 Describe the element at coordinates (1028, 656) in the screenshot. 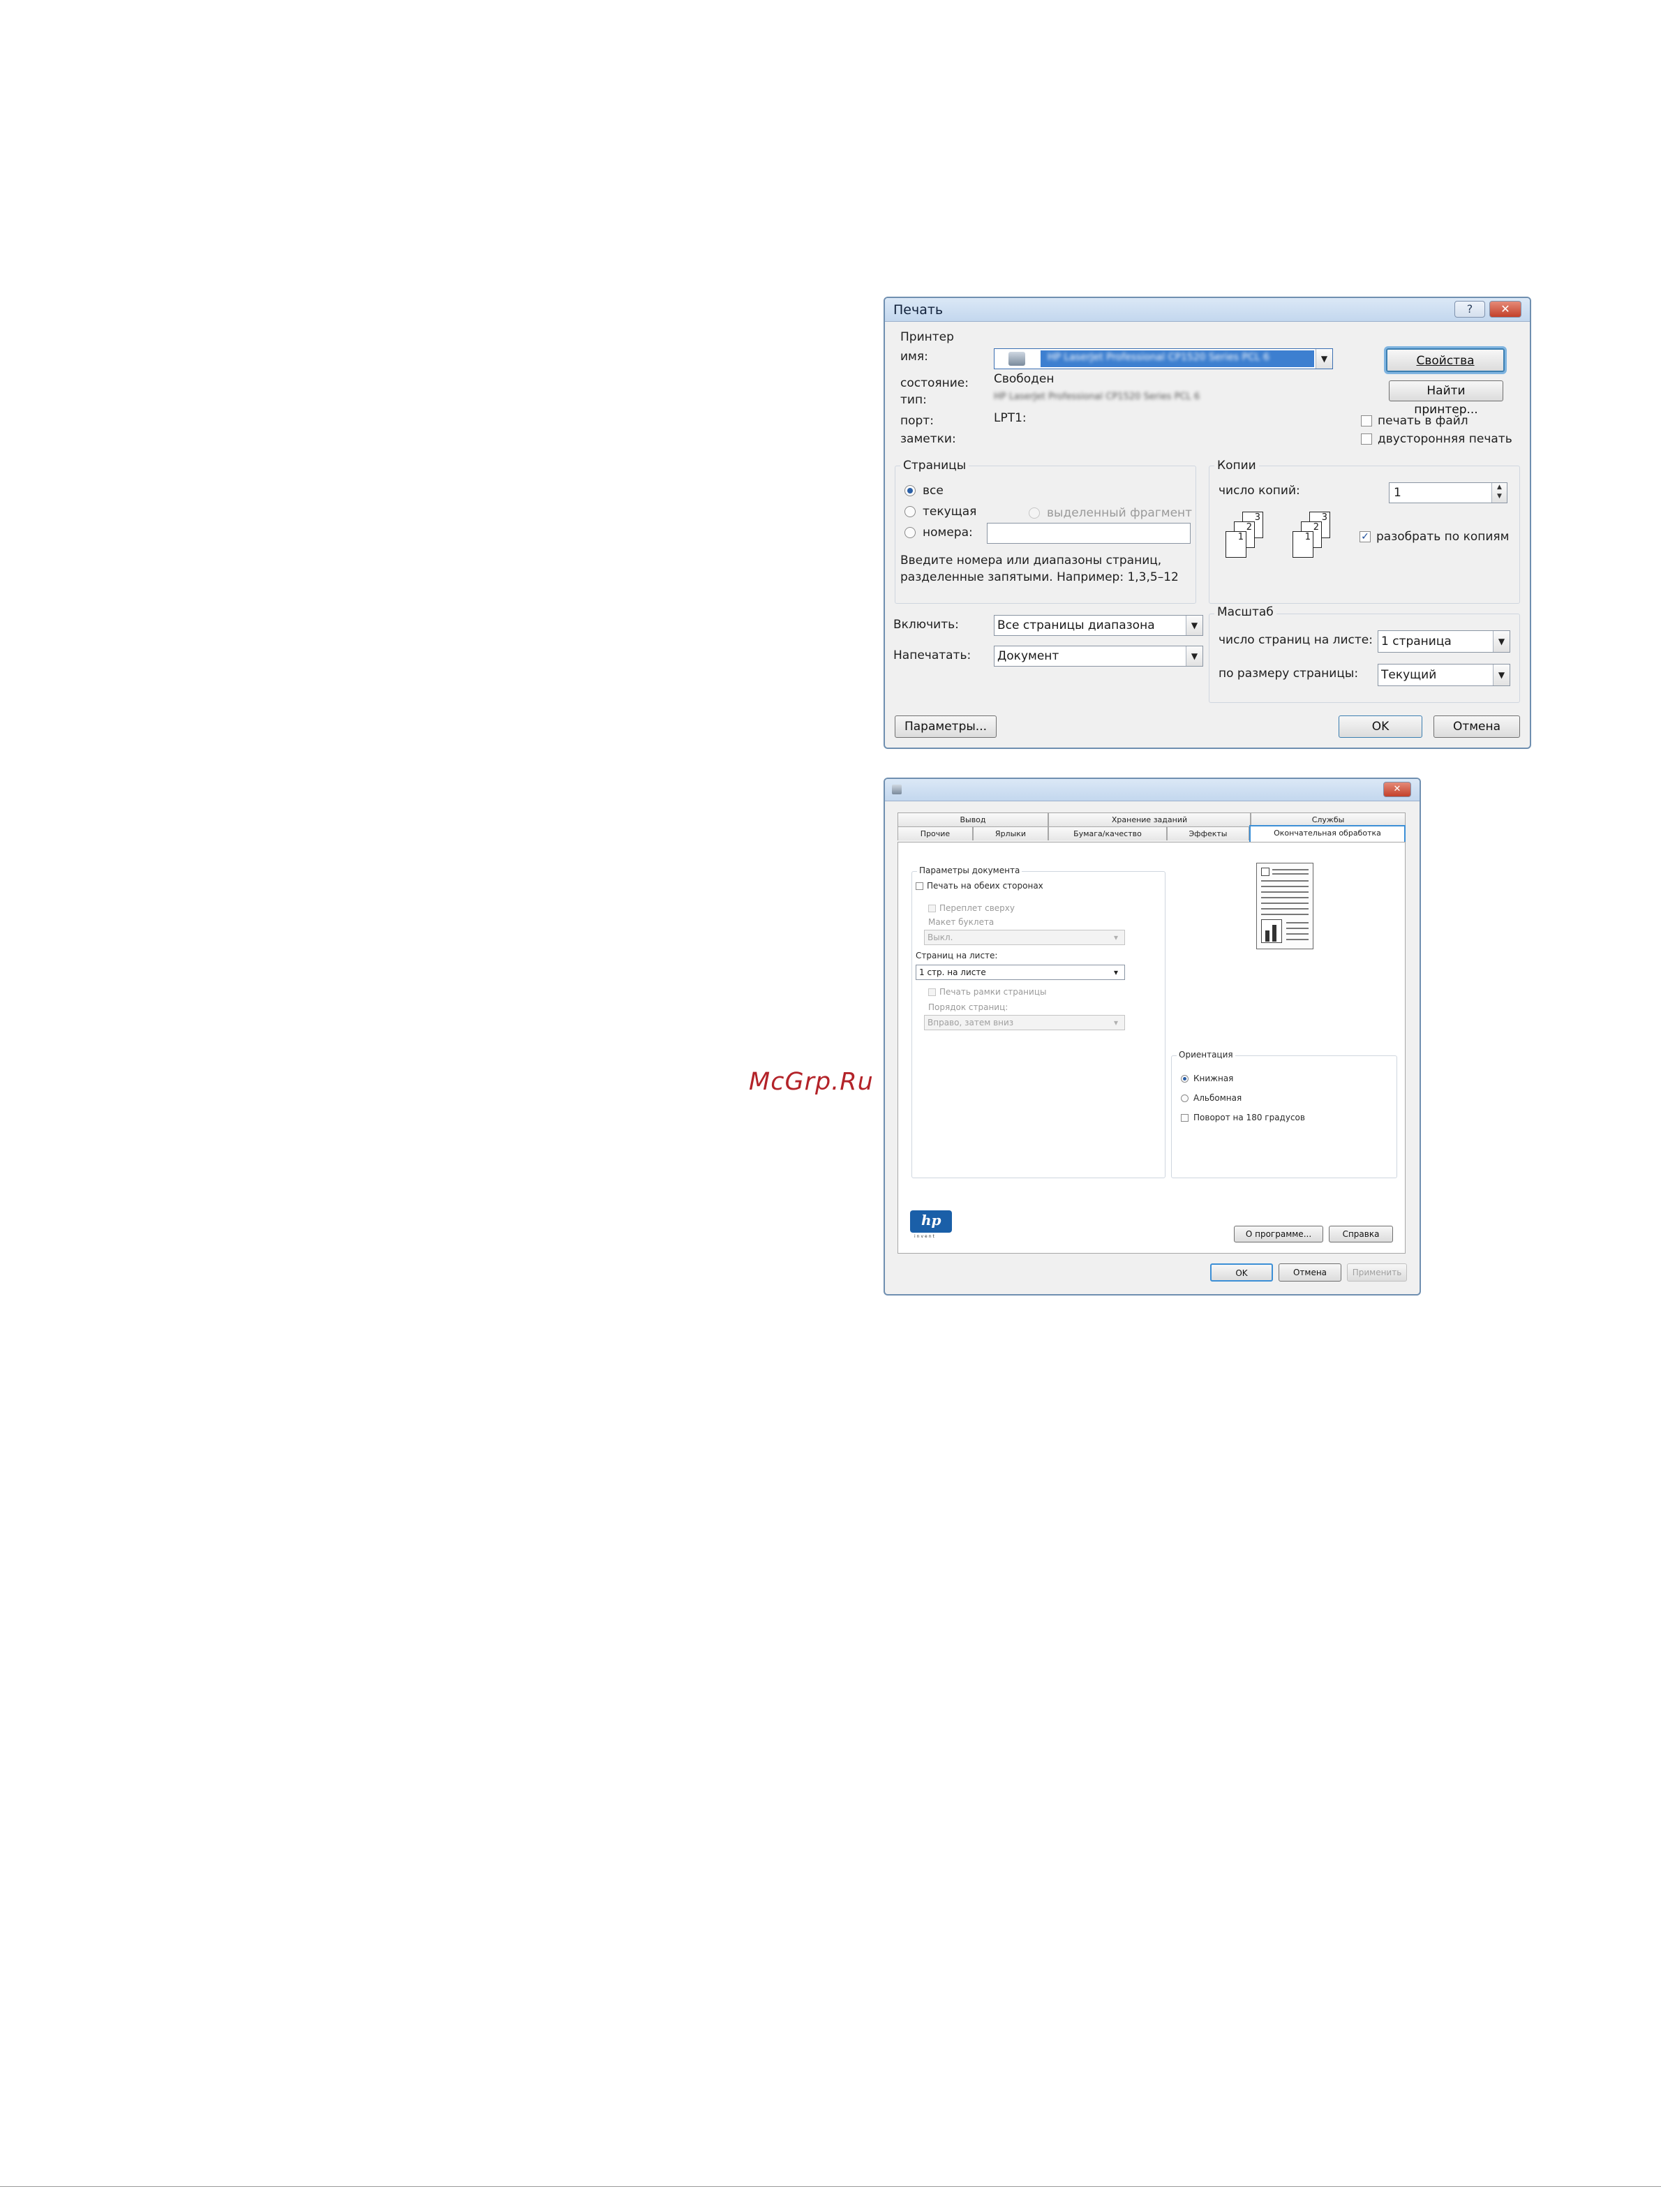

I see `print-what-value: Документ` at that location.